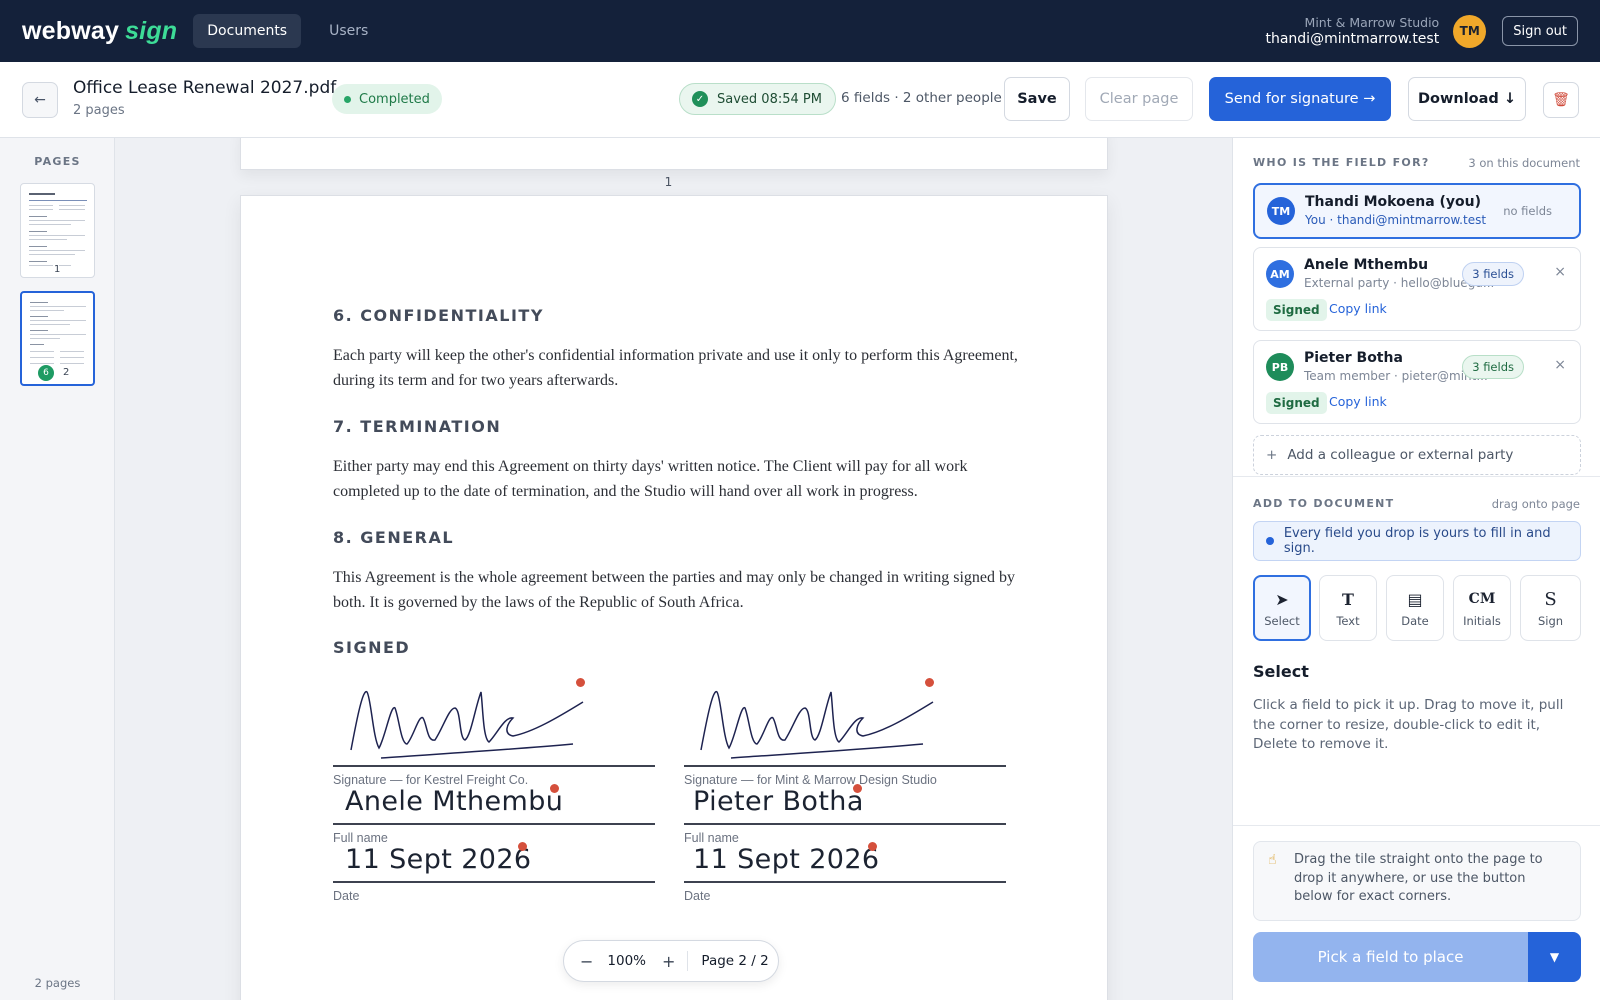 The height and width of the screenshot is (1000, 1600). Describe the element at coordinates (1353, 358) in the screenshot. I see `recipient-name: Pieter Botha` at that location.